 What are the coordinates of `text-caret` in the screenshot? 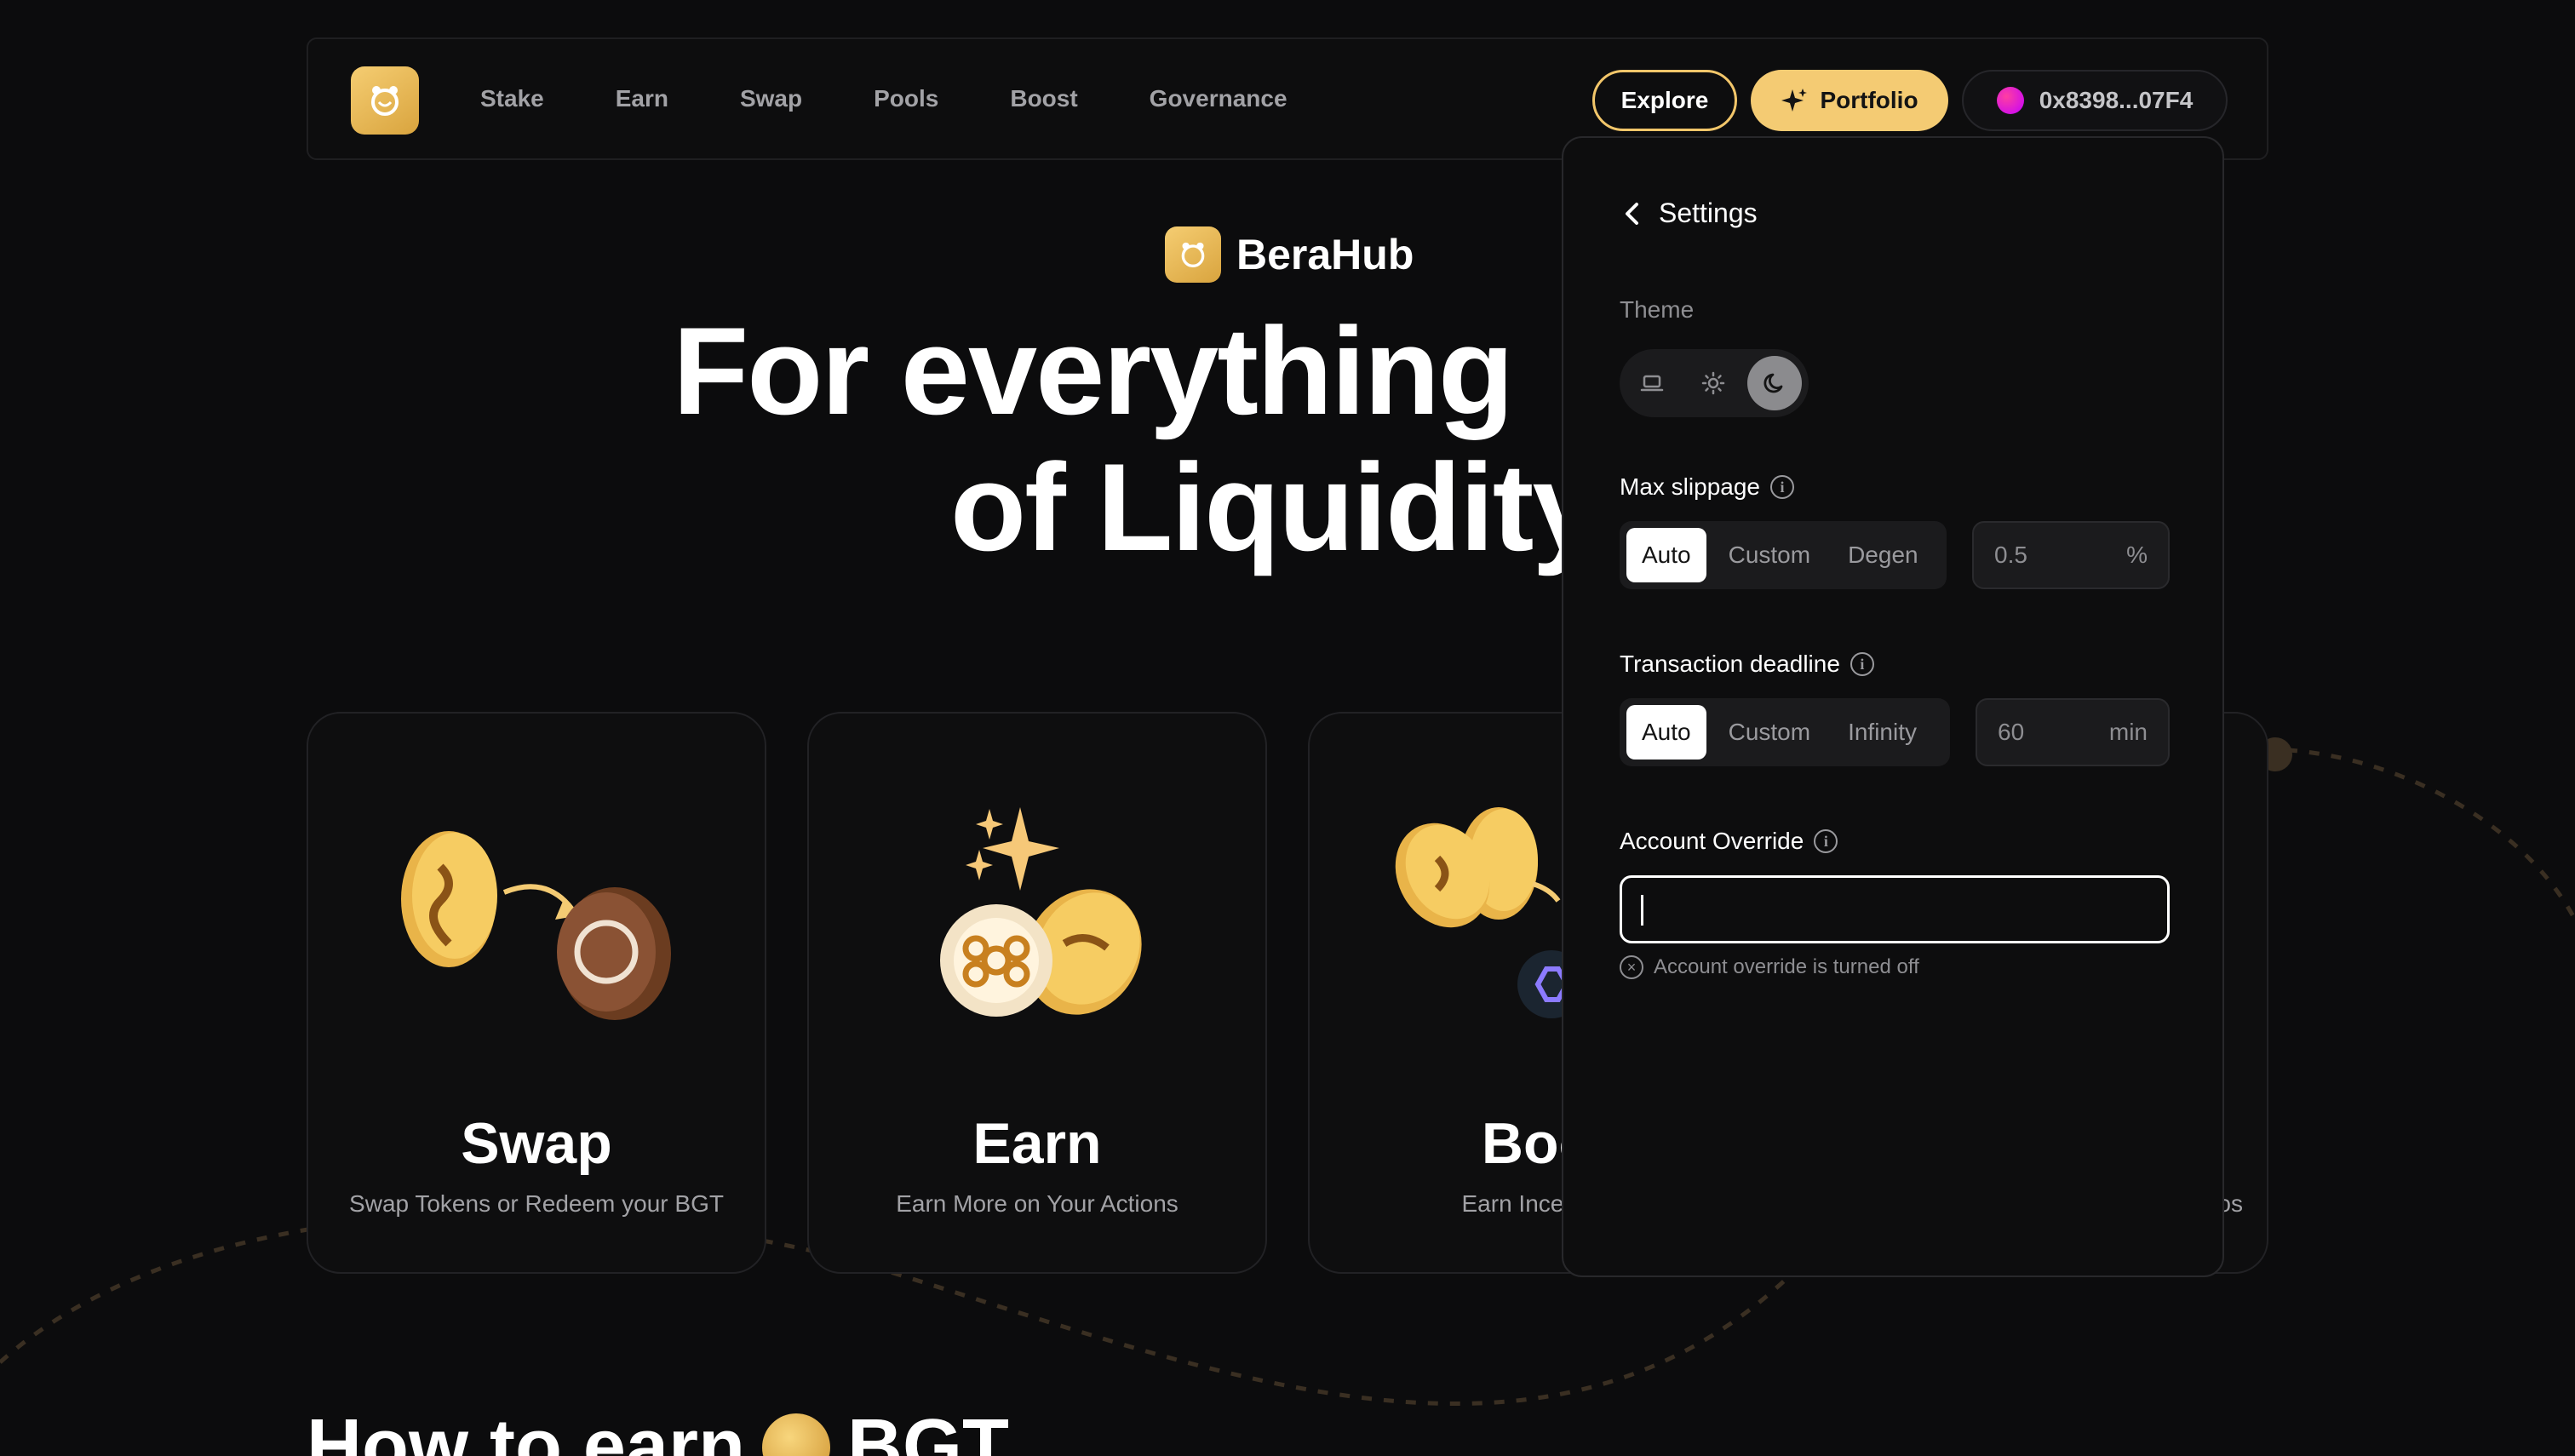 It's located at (1642, 911).